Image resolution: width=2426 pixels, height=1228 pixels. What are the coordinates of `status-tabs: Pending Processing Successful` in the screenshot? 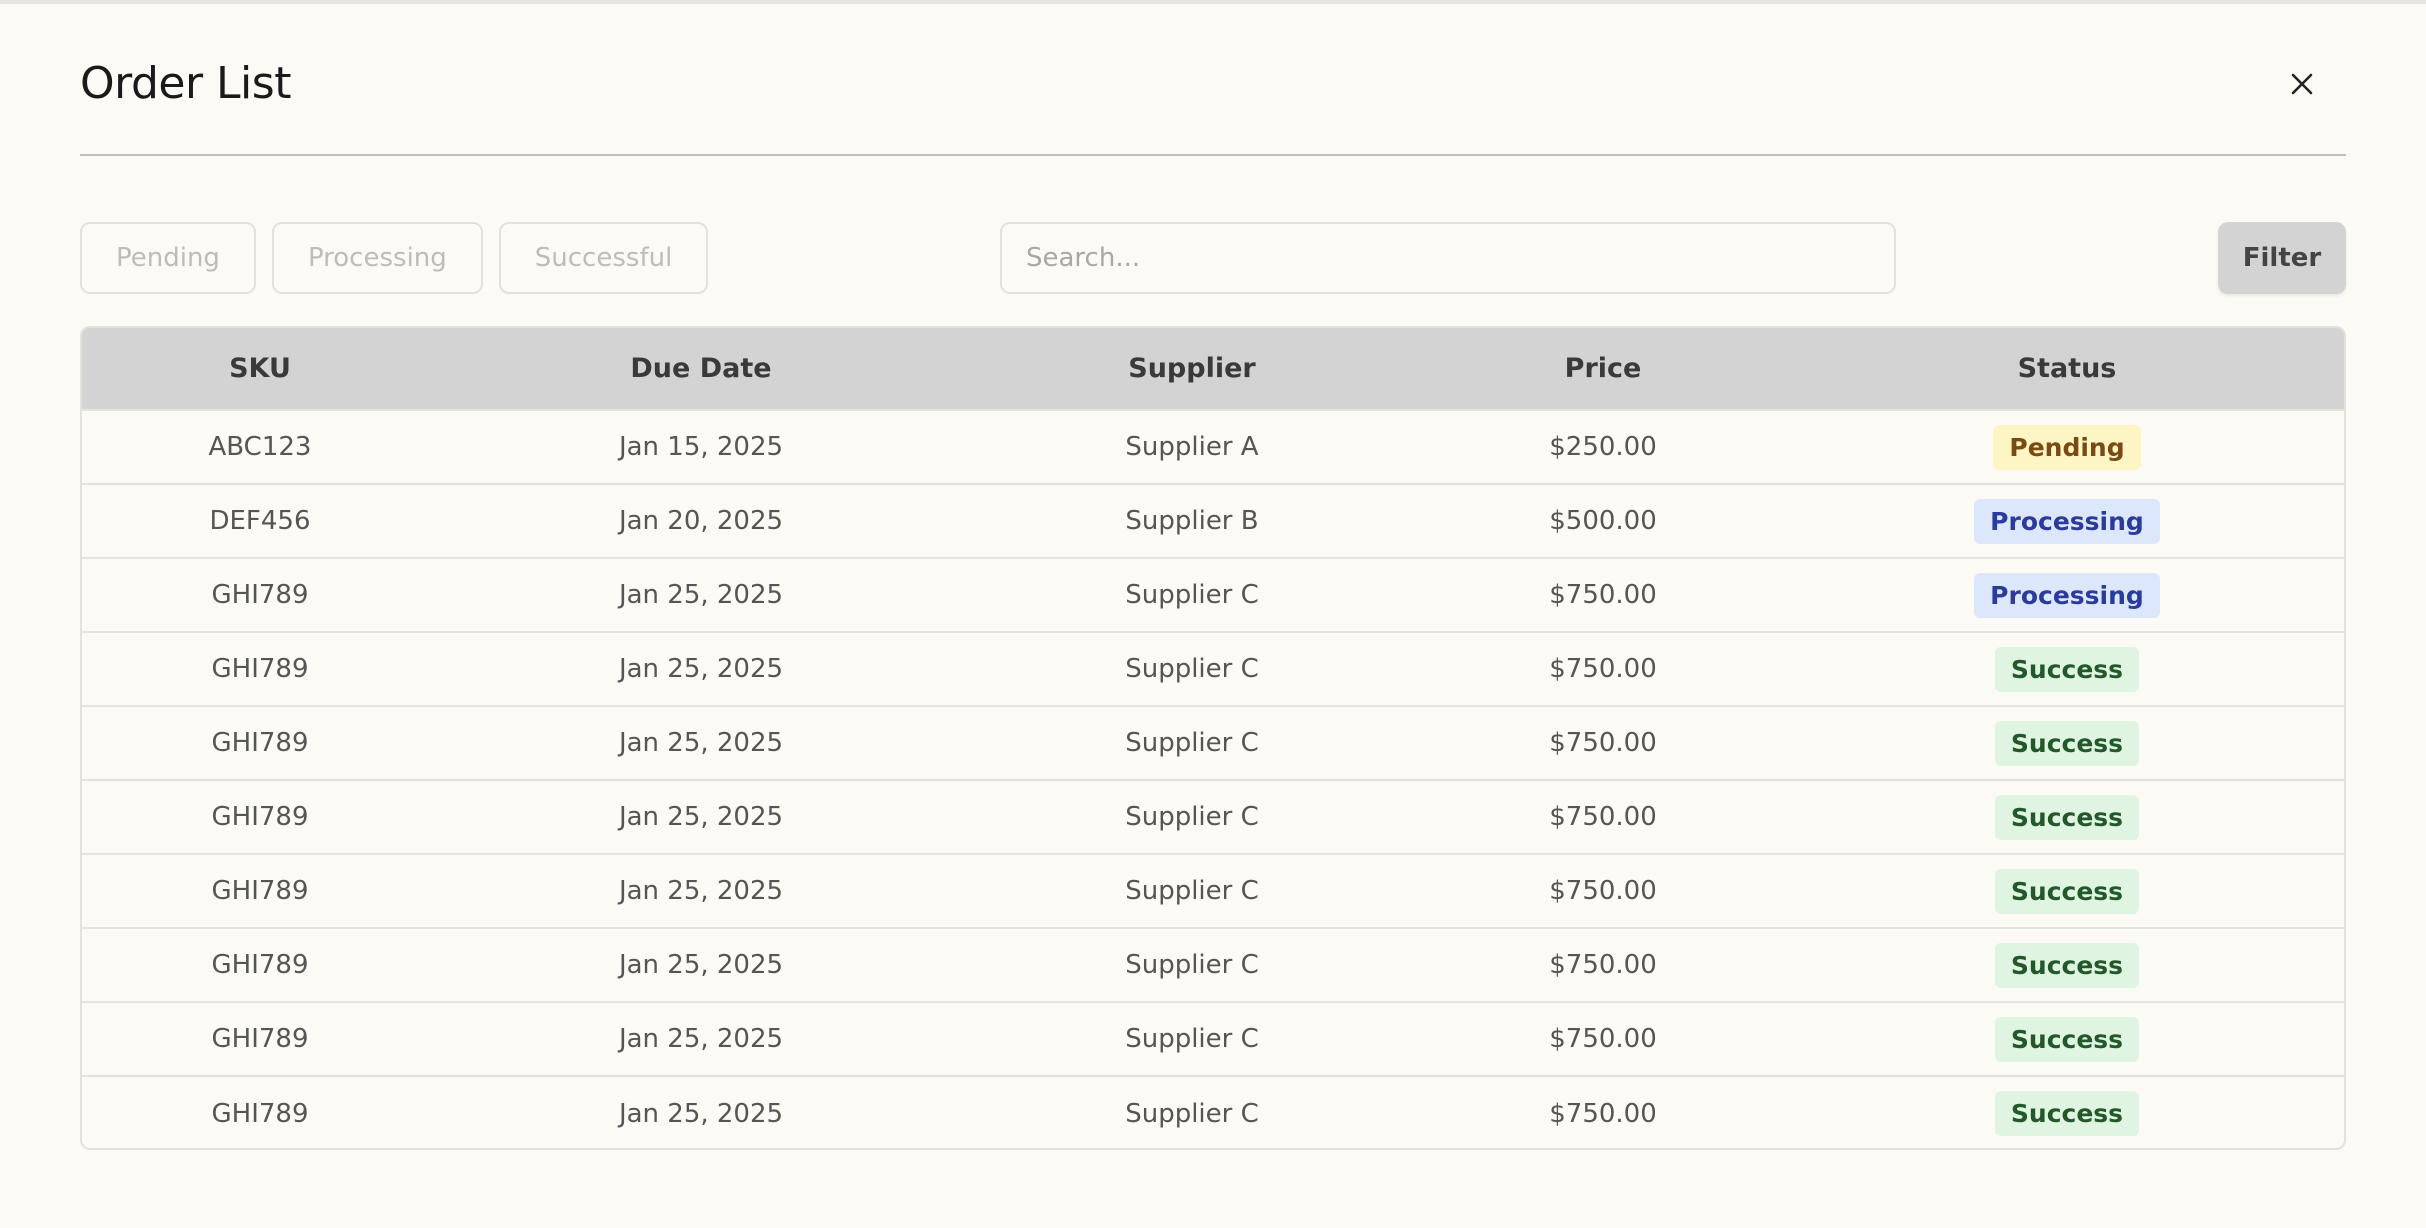 It's located at (394, 258).